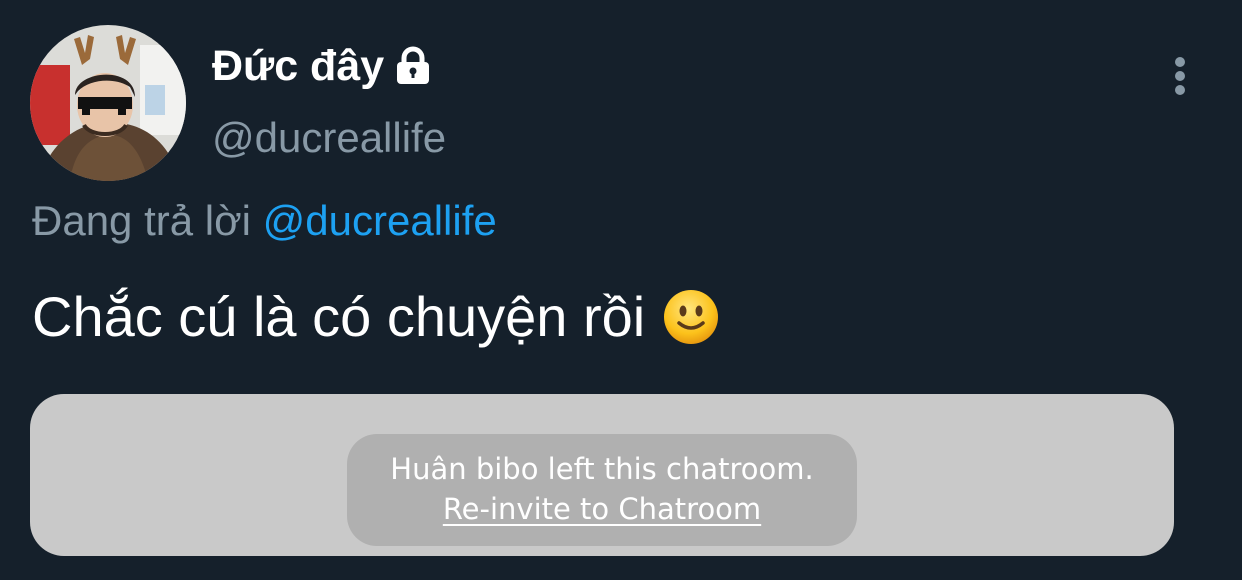 This screenshot has width=1242, height=580. Describe the element at coordinates (380, 220) in the screenshot. I see `replying-to-mention: @ducreallife` at that location.